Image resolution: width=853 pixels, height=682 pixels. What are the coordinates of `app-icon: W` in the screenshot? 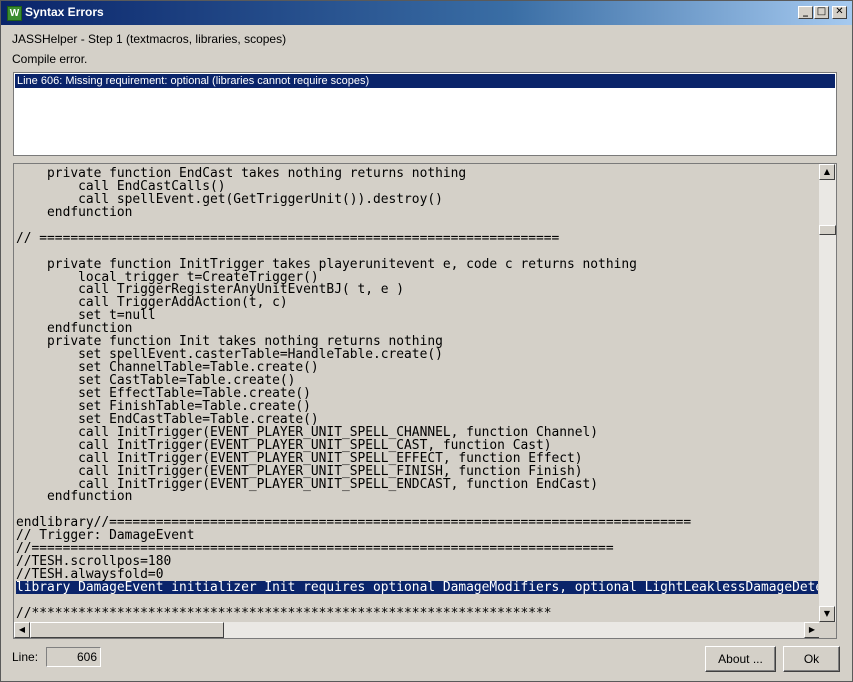 It's located at (14, 13).